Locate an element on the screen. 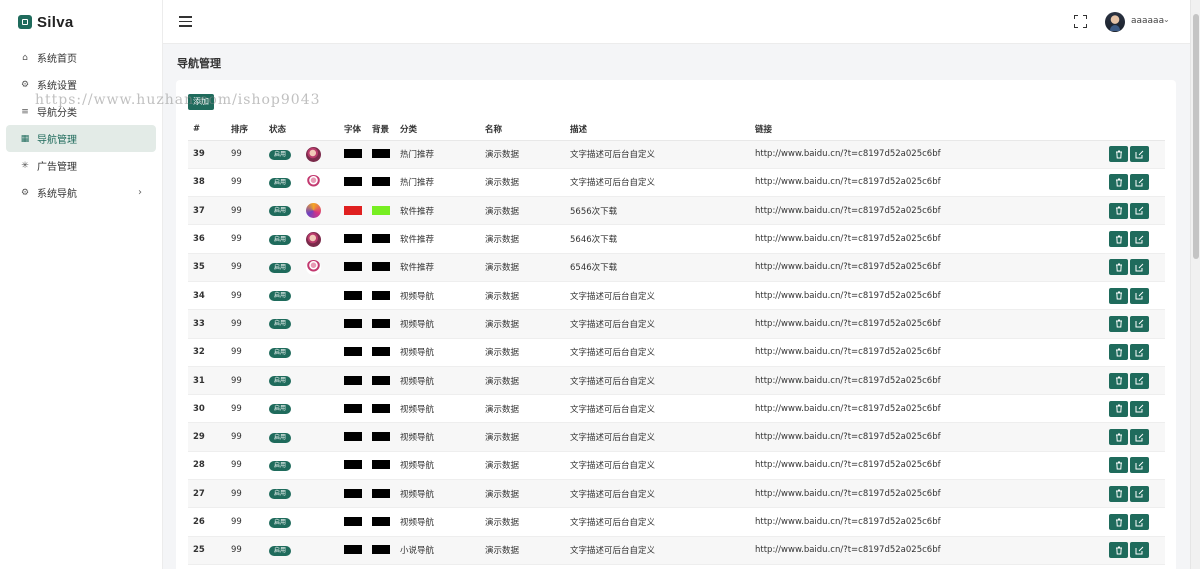 Image resolution: width=1200 pixels, height=569 pixels. cell-status: 启用 is located at coordinates (282, 183).